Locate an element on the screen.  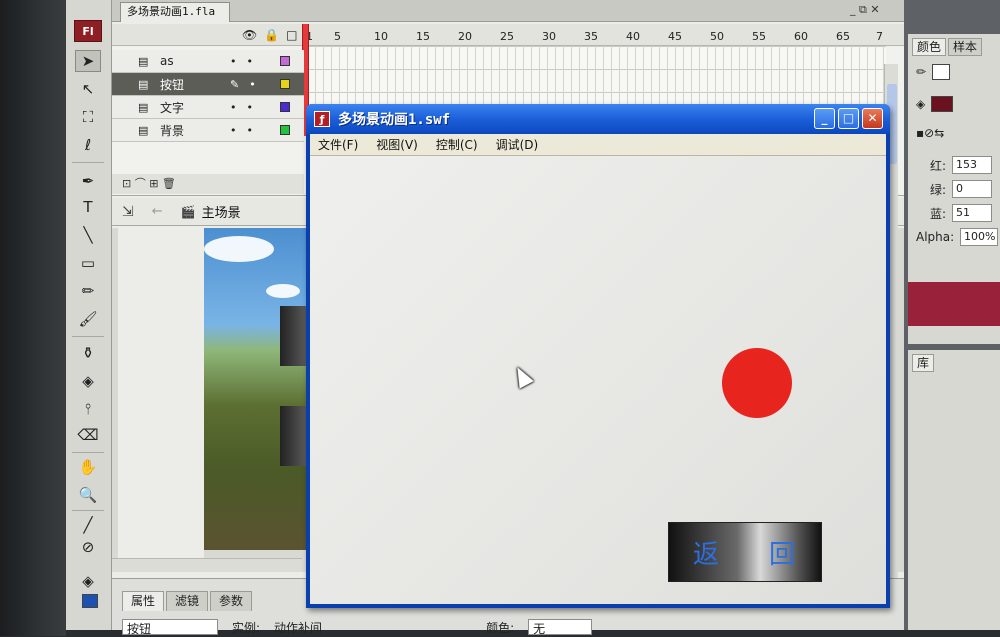
tab-color: 颜色 is located at coordinates (929, 47).